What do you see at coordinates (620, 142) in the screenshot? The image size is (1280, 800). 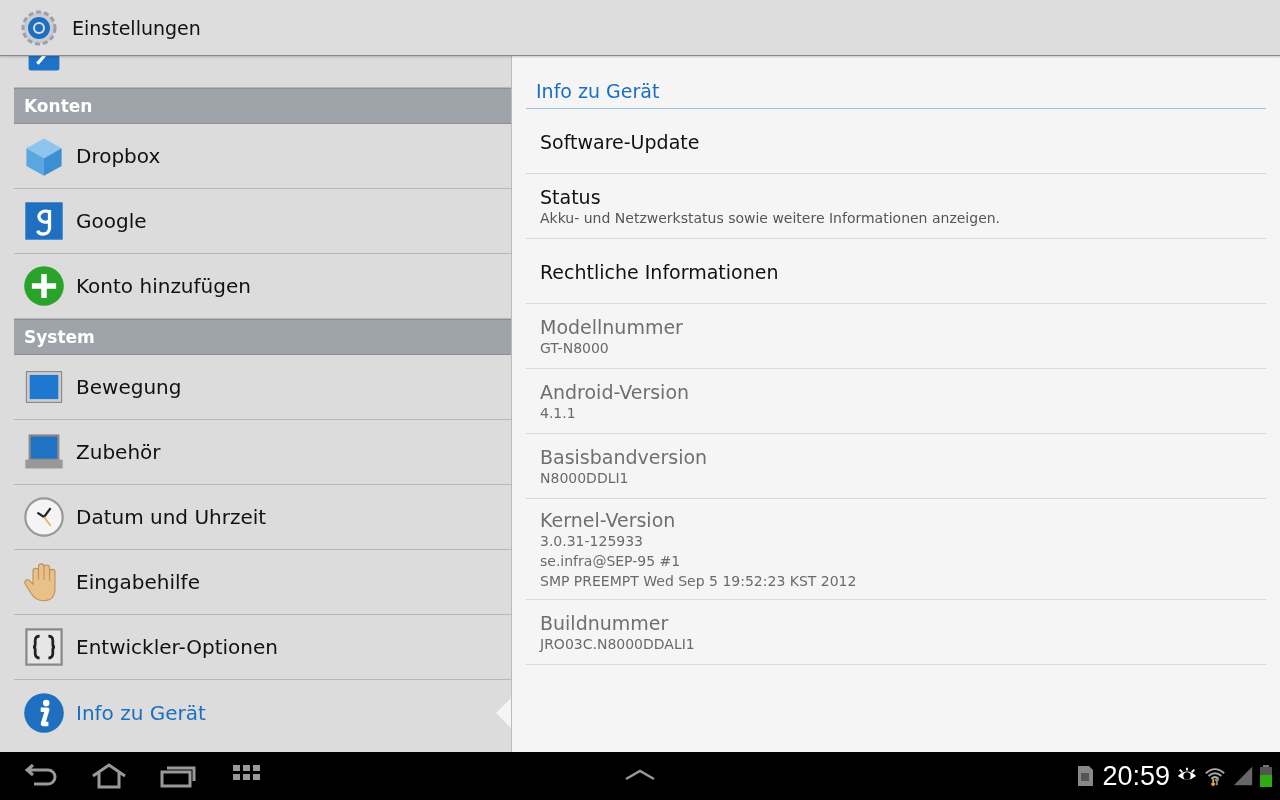 I see `preference-title: Software-Update` at bounding box center [620, 142].